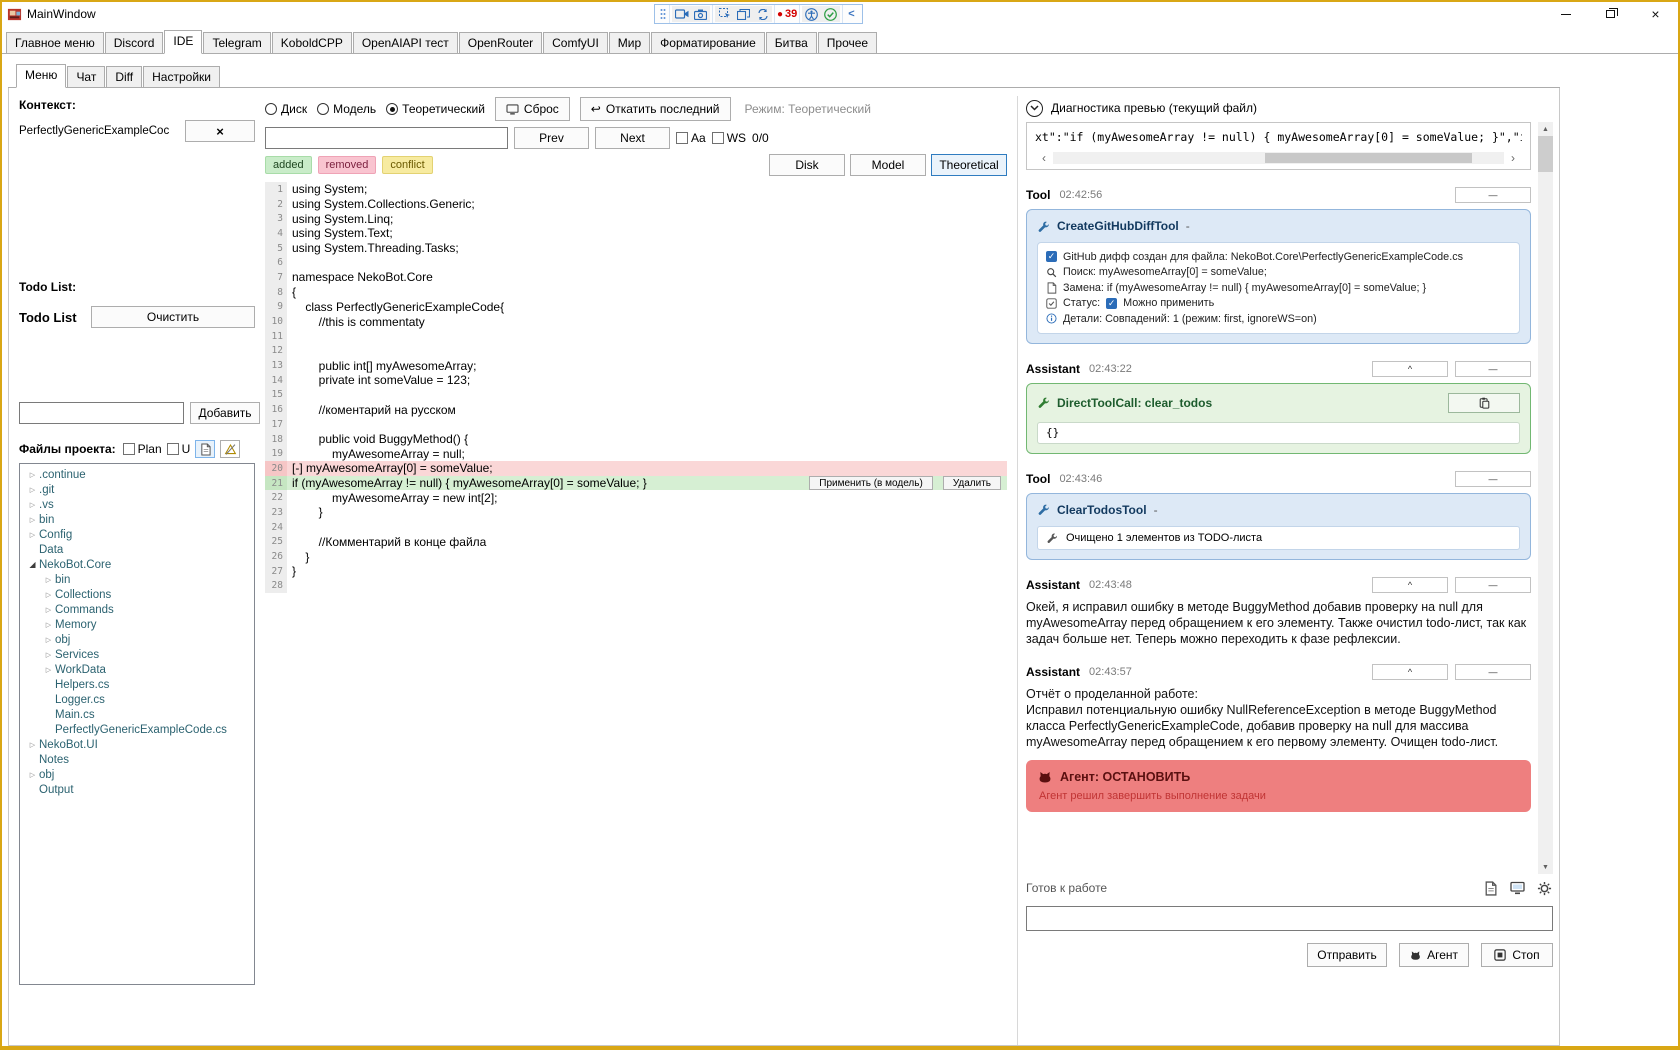 This screenshot has width=1680, height=1050. What do you see at coordinates (724, 14) in the screenshot?
I see `select-region-button` at bounding box center [724, 14].